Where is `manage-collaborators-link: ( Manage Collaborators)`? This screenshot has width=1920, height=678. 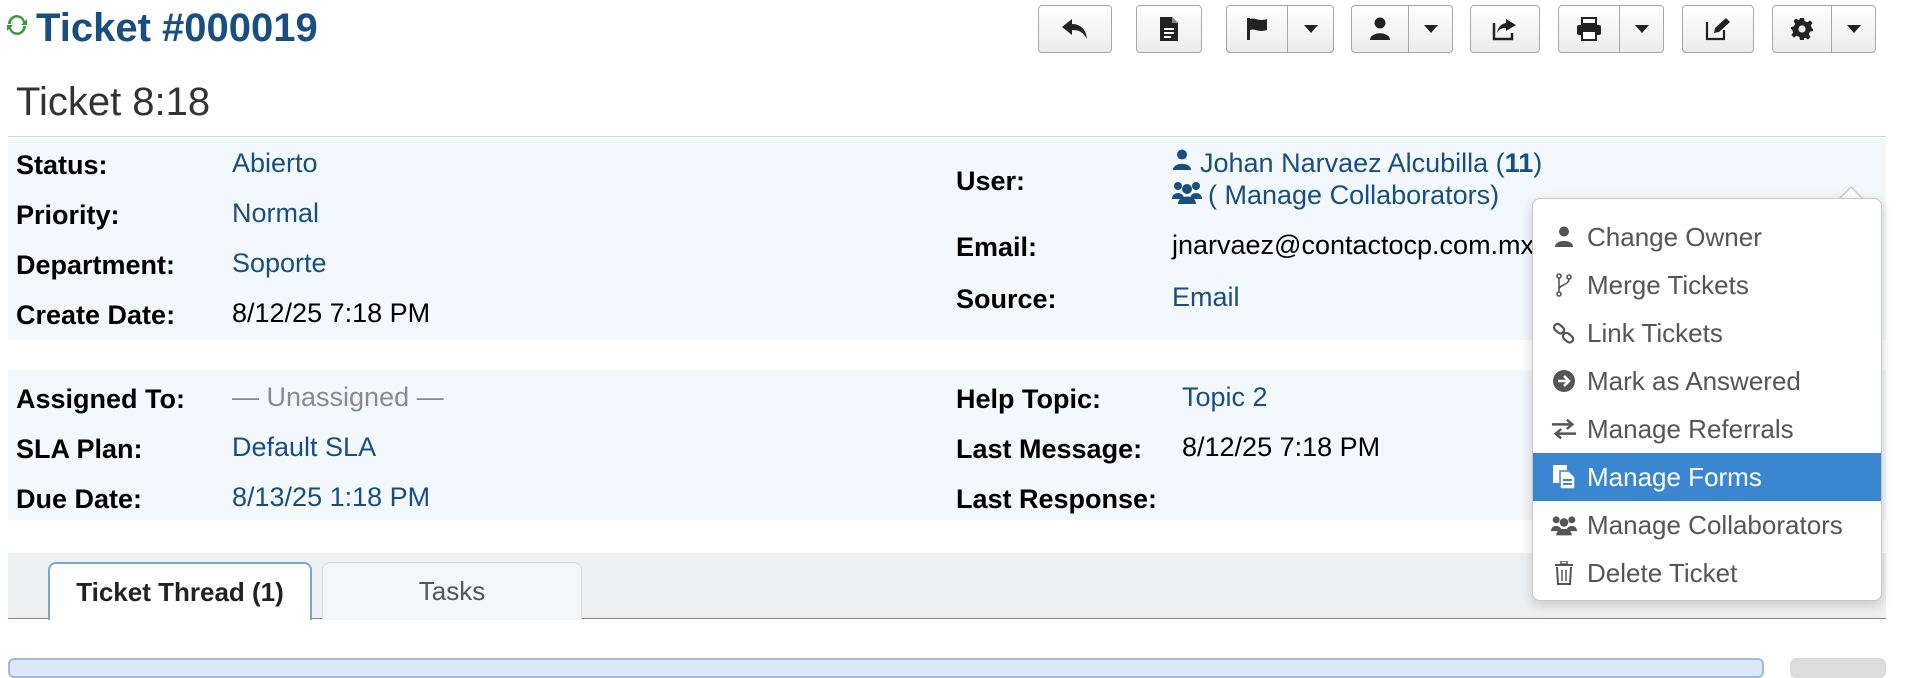 manage-collaborators-link: ( Manage Collaborators) is located at coordinates (1335, 195).